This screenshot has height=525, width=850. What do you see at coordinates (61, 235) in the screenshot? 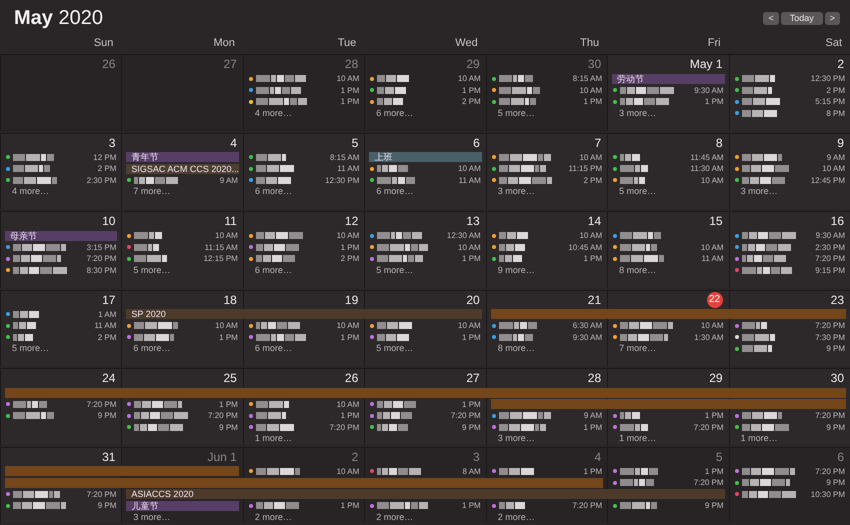
I see `event-banner: 母亲节` at bounding box center [61, 235].